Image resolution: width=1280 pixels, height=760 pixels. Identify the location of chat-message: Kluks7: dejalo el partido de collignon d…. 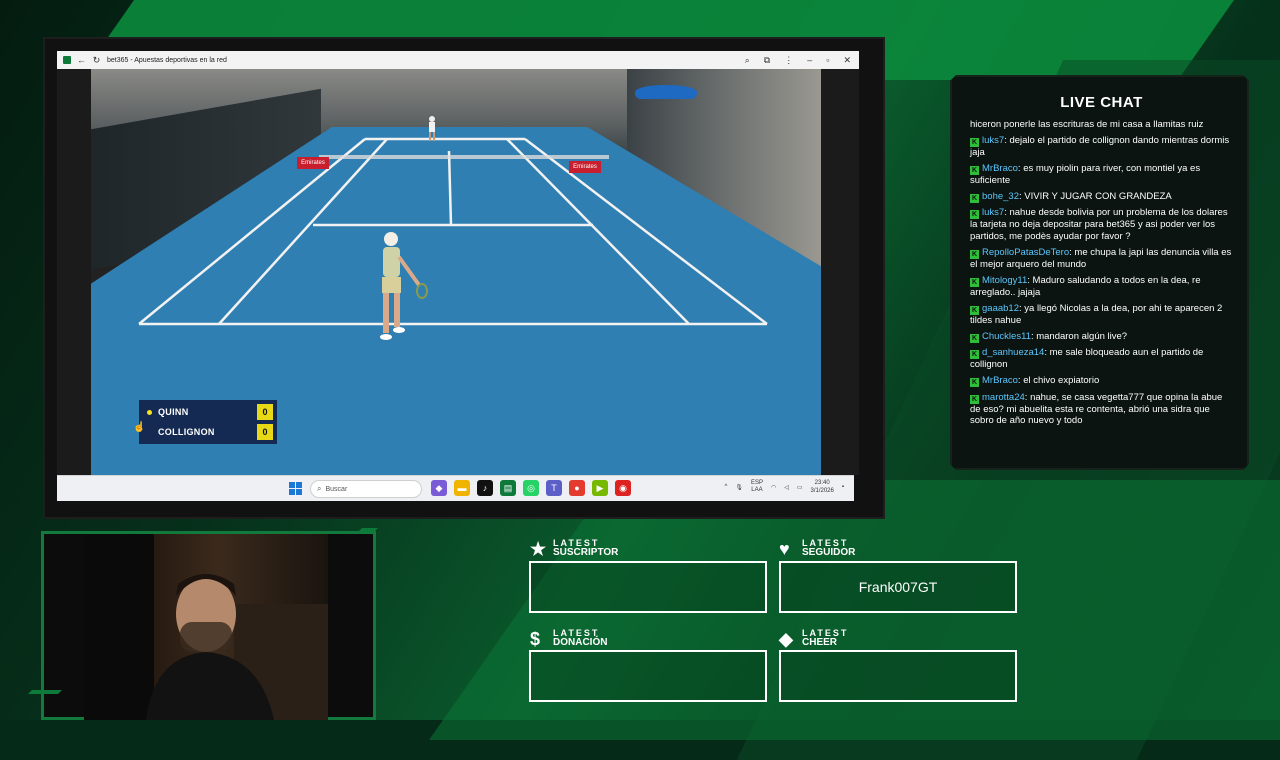
(1101, 147).